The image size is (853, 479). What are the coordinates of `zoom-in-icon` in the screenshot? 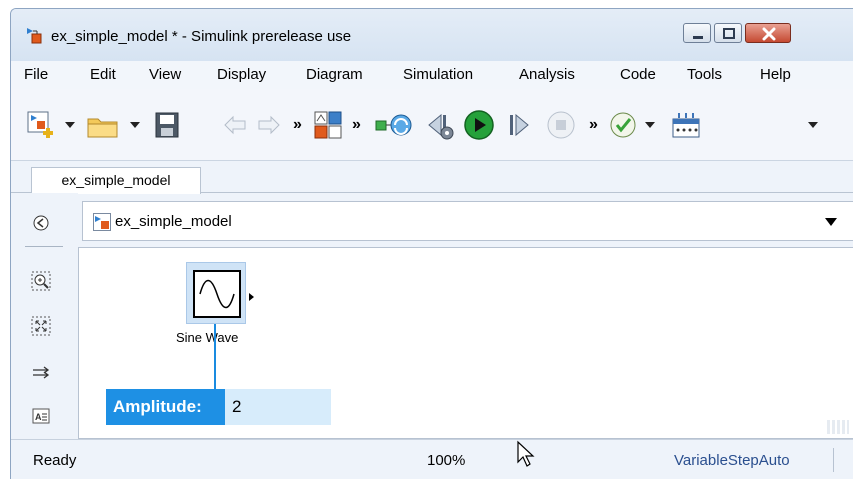 It's located at (41, 281).